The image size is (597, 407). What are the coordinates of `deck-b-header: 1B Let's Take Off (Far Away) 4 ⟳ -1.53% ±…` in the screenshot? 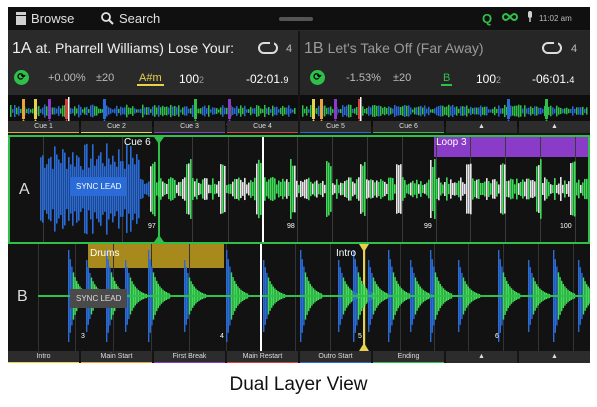 It's located at (445, 63).